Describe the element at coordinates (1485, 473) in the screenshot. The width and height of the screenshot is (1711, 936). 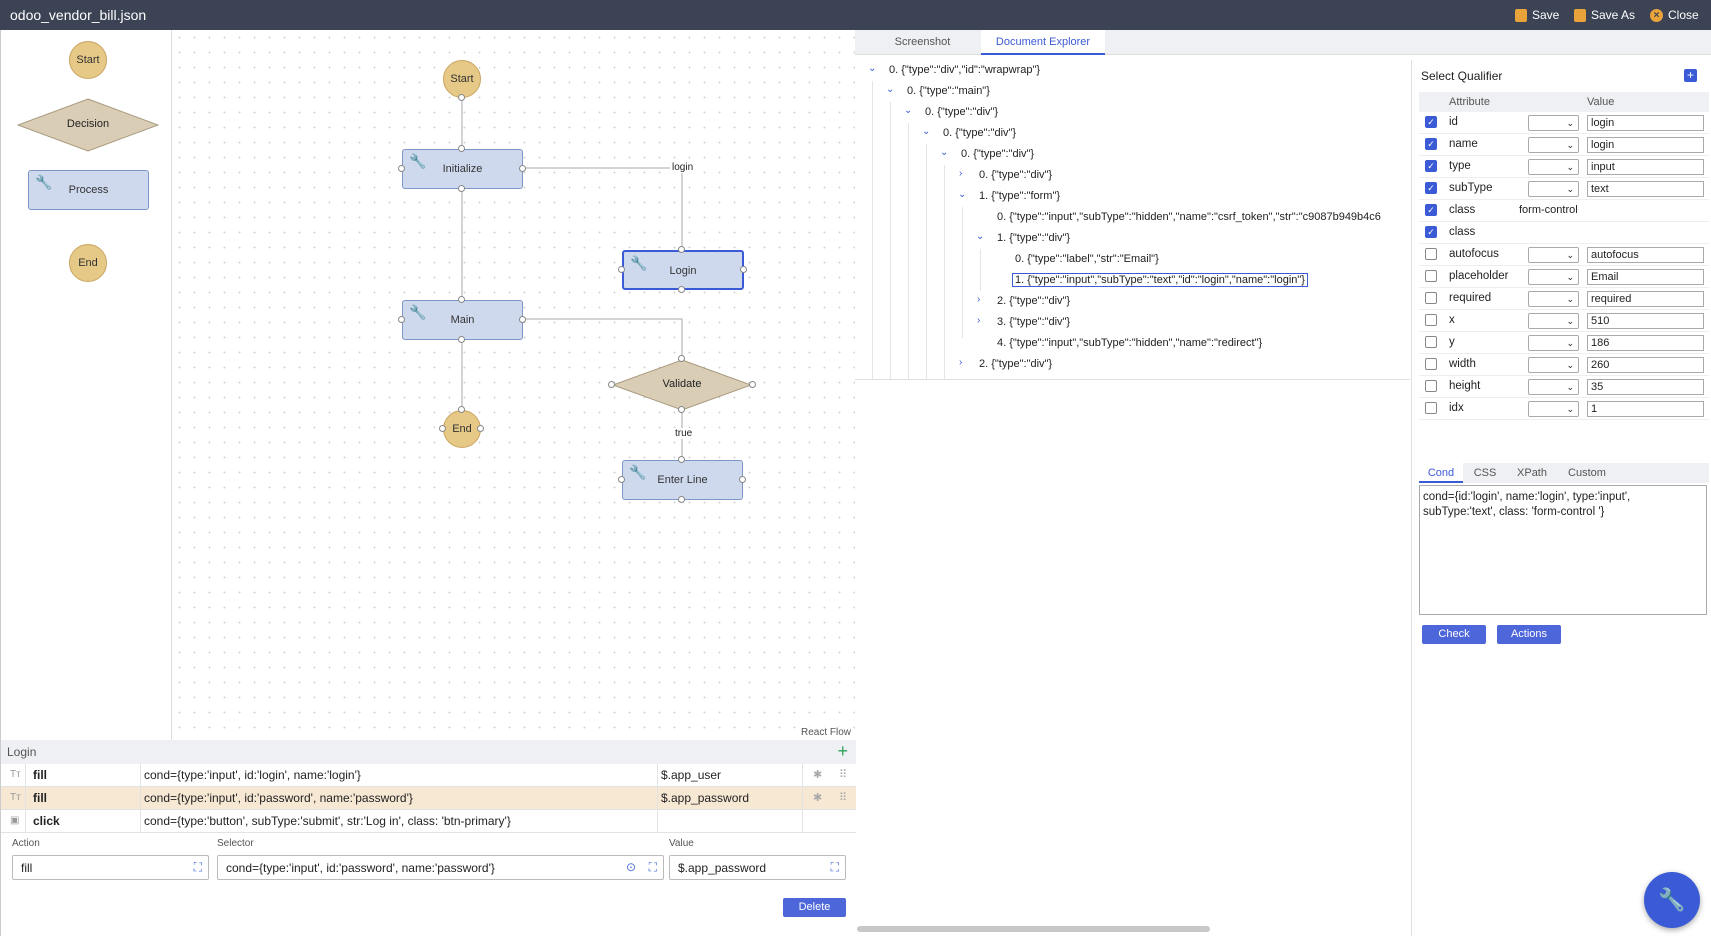
I see `tab-css: CSS` at that location.